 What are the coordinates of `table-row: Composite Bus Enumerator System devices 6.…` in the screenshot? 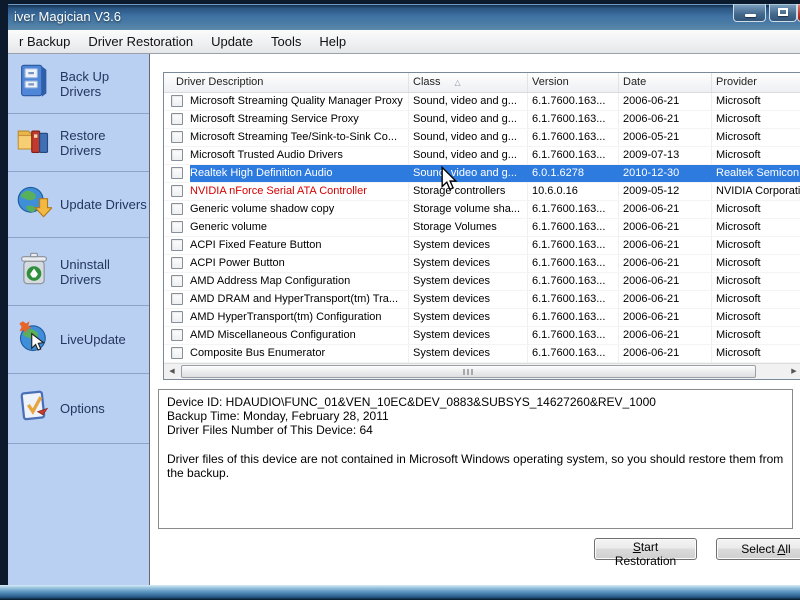 It's located at (482, 354).